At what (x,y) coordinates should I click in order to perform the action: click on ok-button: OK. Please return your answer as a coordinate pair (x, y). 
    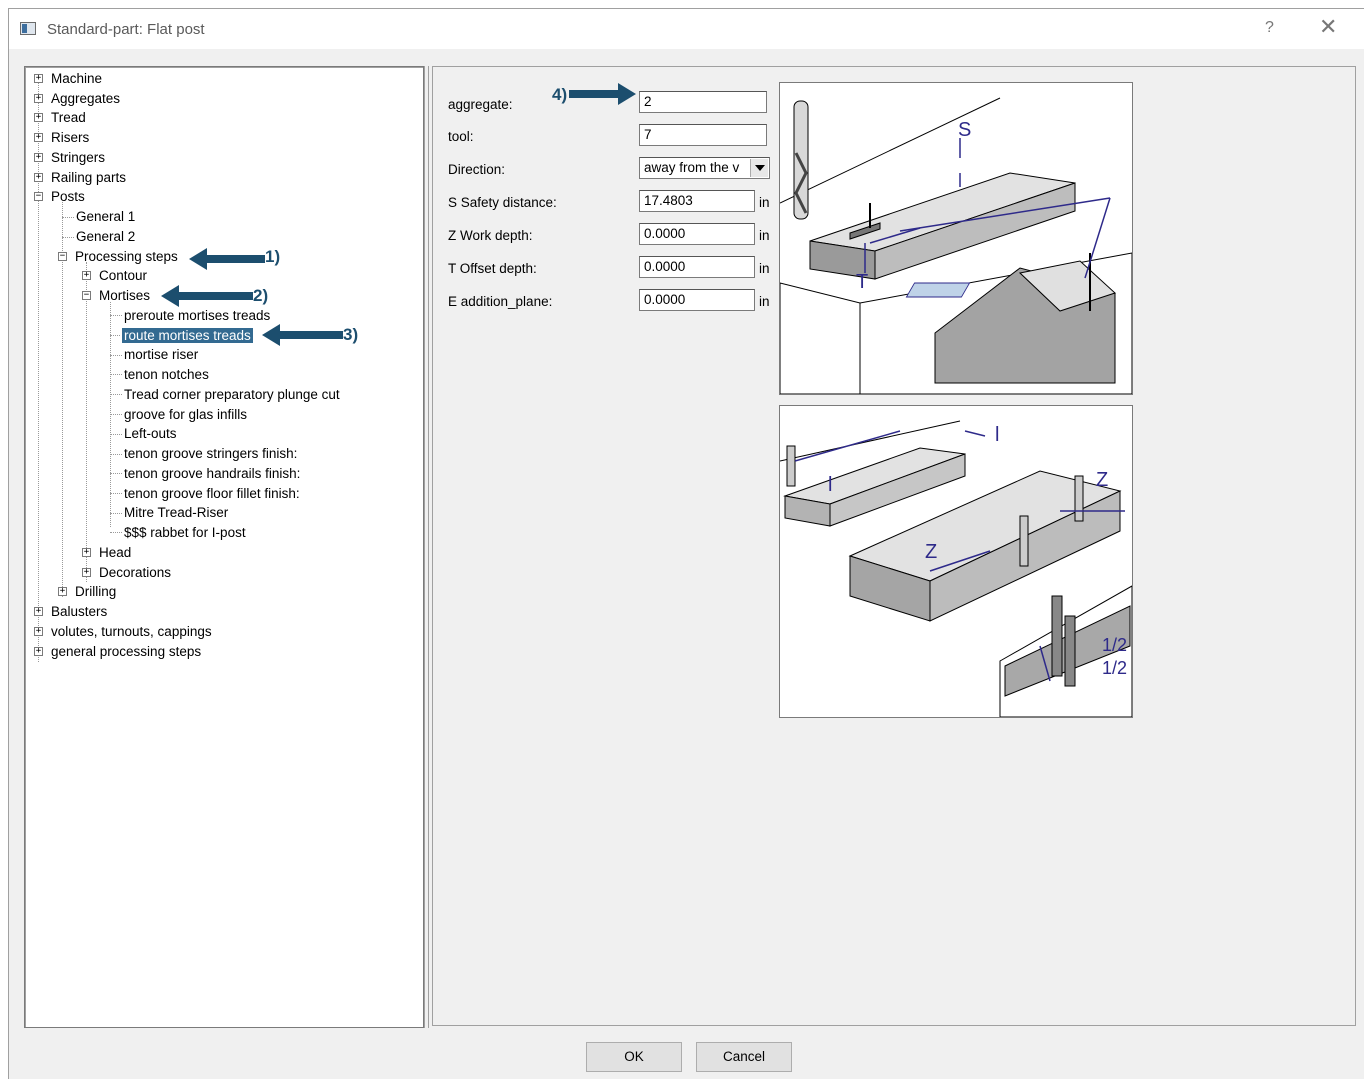
    Looking at the image, I should click on (634, 1057).